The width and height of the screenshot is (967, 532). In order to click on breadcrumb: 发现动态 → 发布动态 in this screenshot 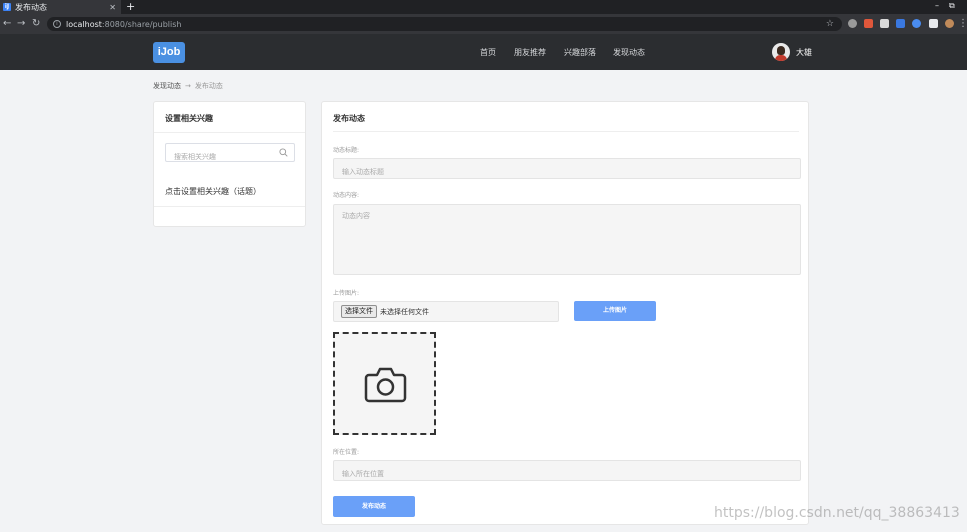, I will do `click(188, 86)`.